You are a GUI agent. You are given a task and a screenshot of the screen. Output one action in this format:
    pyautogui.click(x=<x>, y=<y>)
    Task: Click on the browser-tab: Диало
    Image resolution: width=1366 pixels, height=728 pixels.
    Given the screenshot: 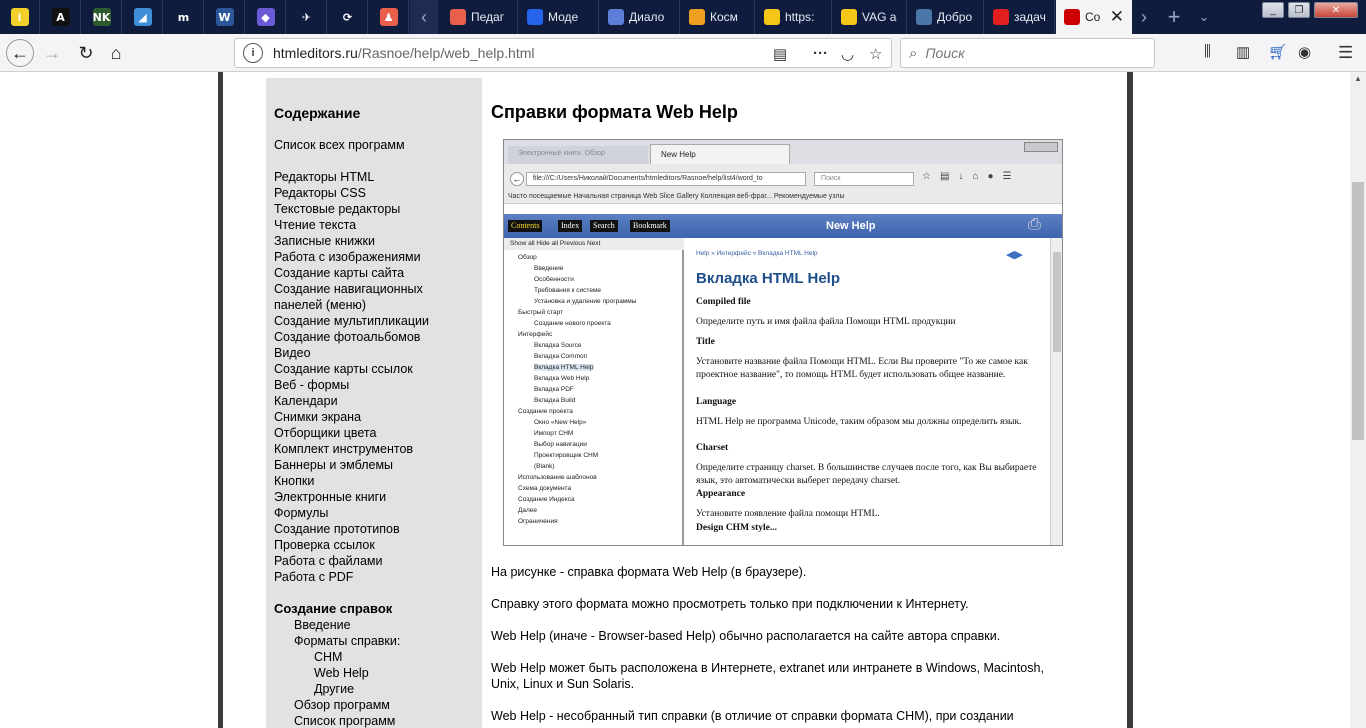 What is the action you would take?
    pyautogui.click(x=640, y=17)
    